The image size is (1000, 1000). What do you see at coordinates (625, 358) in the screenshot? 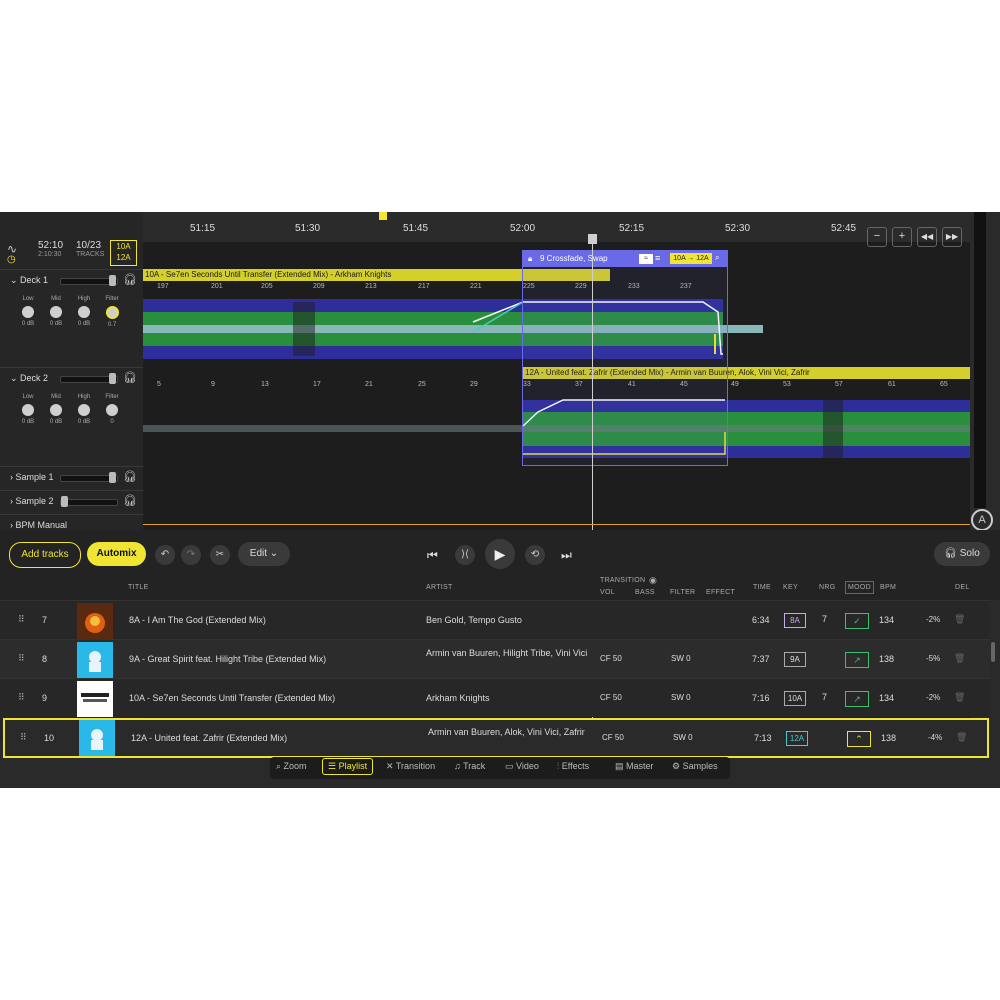
I see `transition-region: 🔒︎ 9 Crossfade, Swap ≈ ≡ 10A → 12A ⌕` at bounding box center [625, 358].